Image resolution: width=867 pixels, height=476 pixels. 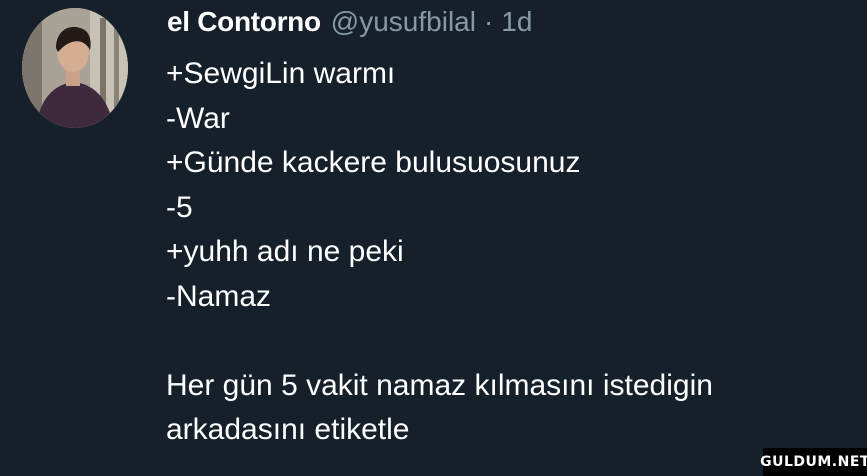 I want to click on avatar, so click(x=75, y=68).